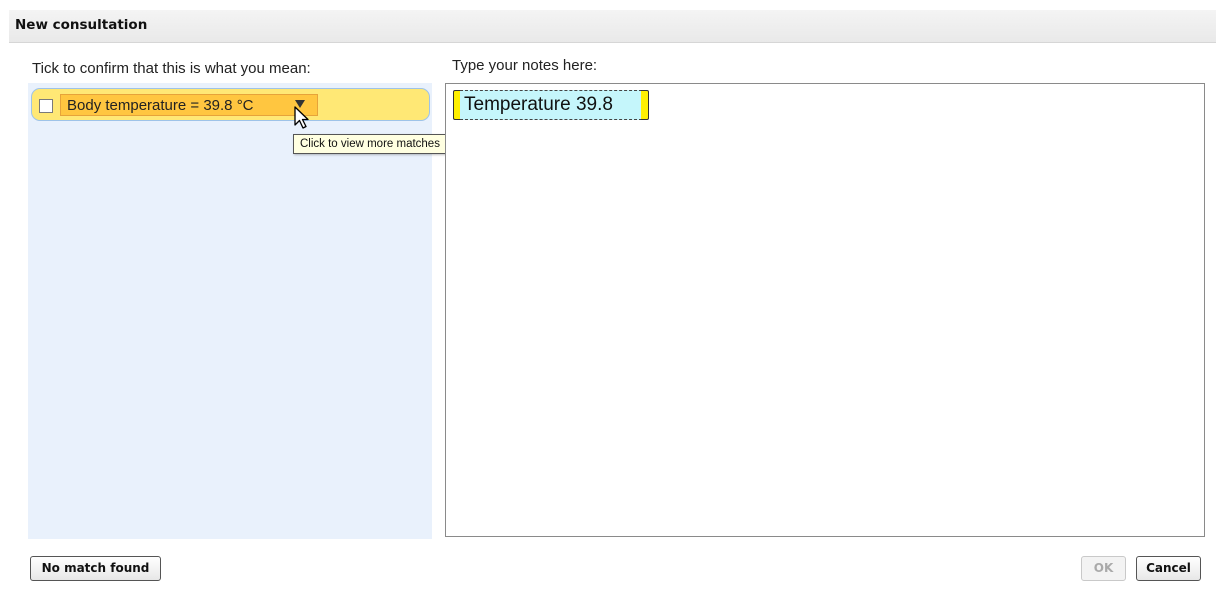  What do you see at coordinates (1103, 568) in the screenshot?
I see `ok-button: OK` at bounding box center [1103, 568].